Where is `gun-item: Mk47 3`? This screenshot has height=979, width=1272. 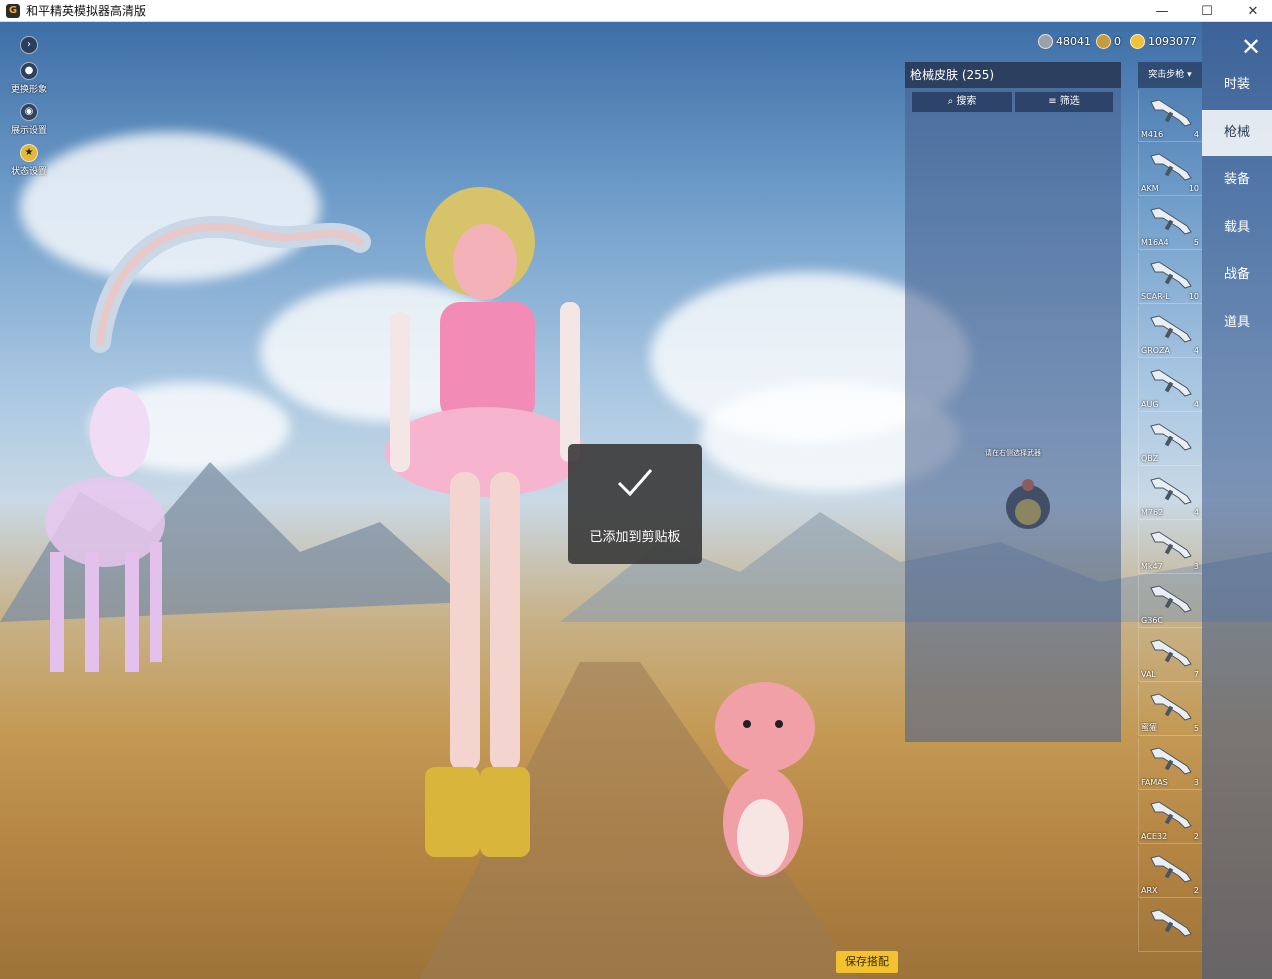 gun-item: Mk47 3 is located at coordinates (1170, 548).